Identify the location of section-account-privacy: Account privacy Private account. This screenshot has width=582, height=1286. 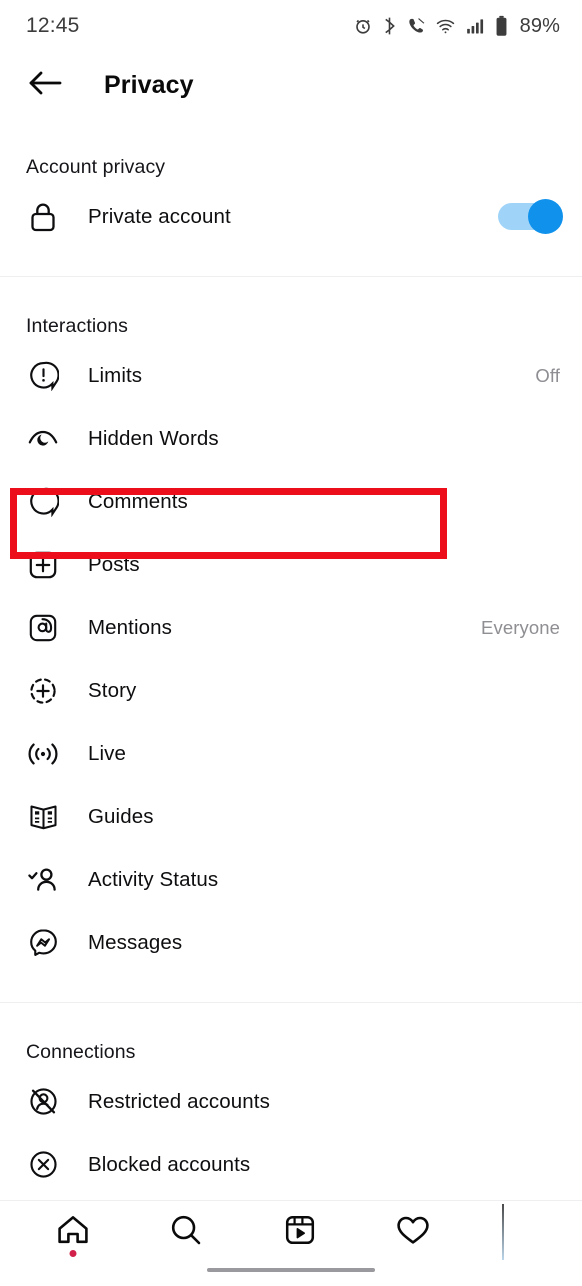
(291, 197).